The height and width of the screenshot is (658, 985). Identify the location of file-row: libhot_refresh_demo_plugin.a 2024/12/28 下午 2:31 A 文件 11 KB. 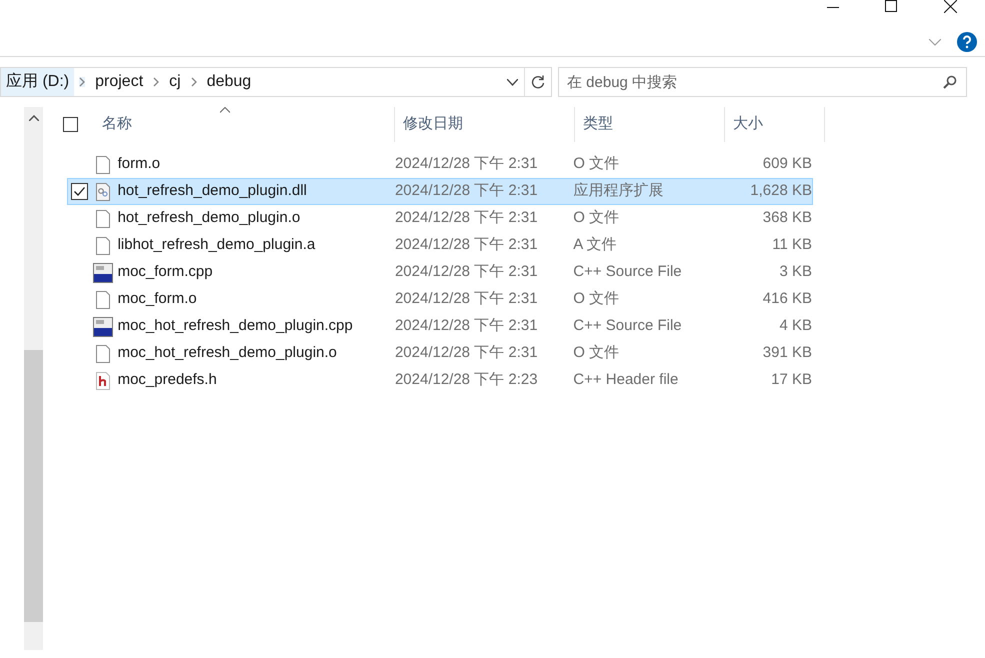
(440, 245).